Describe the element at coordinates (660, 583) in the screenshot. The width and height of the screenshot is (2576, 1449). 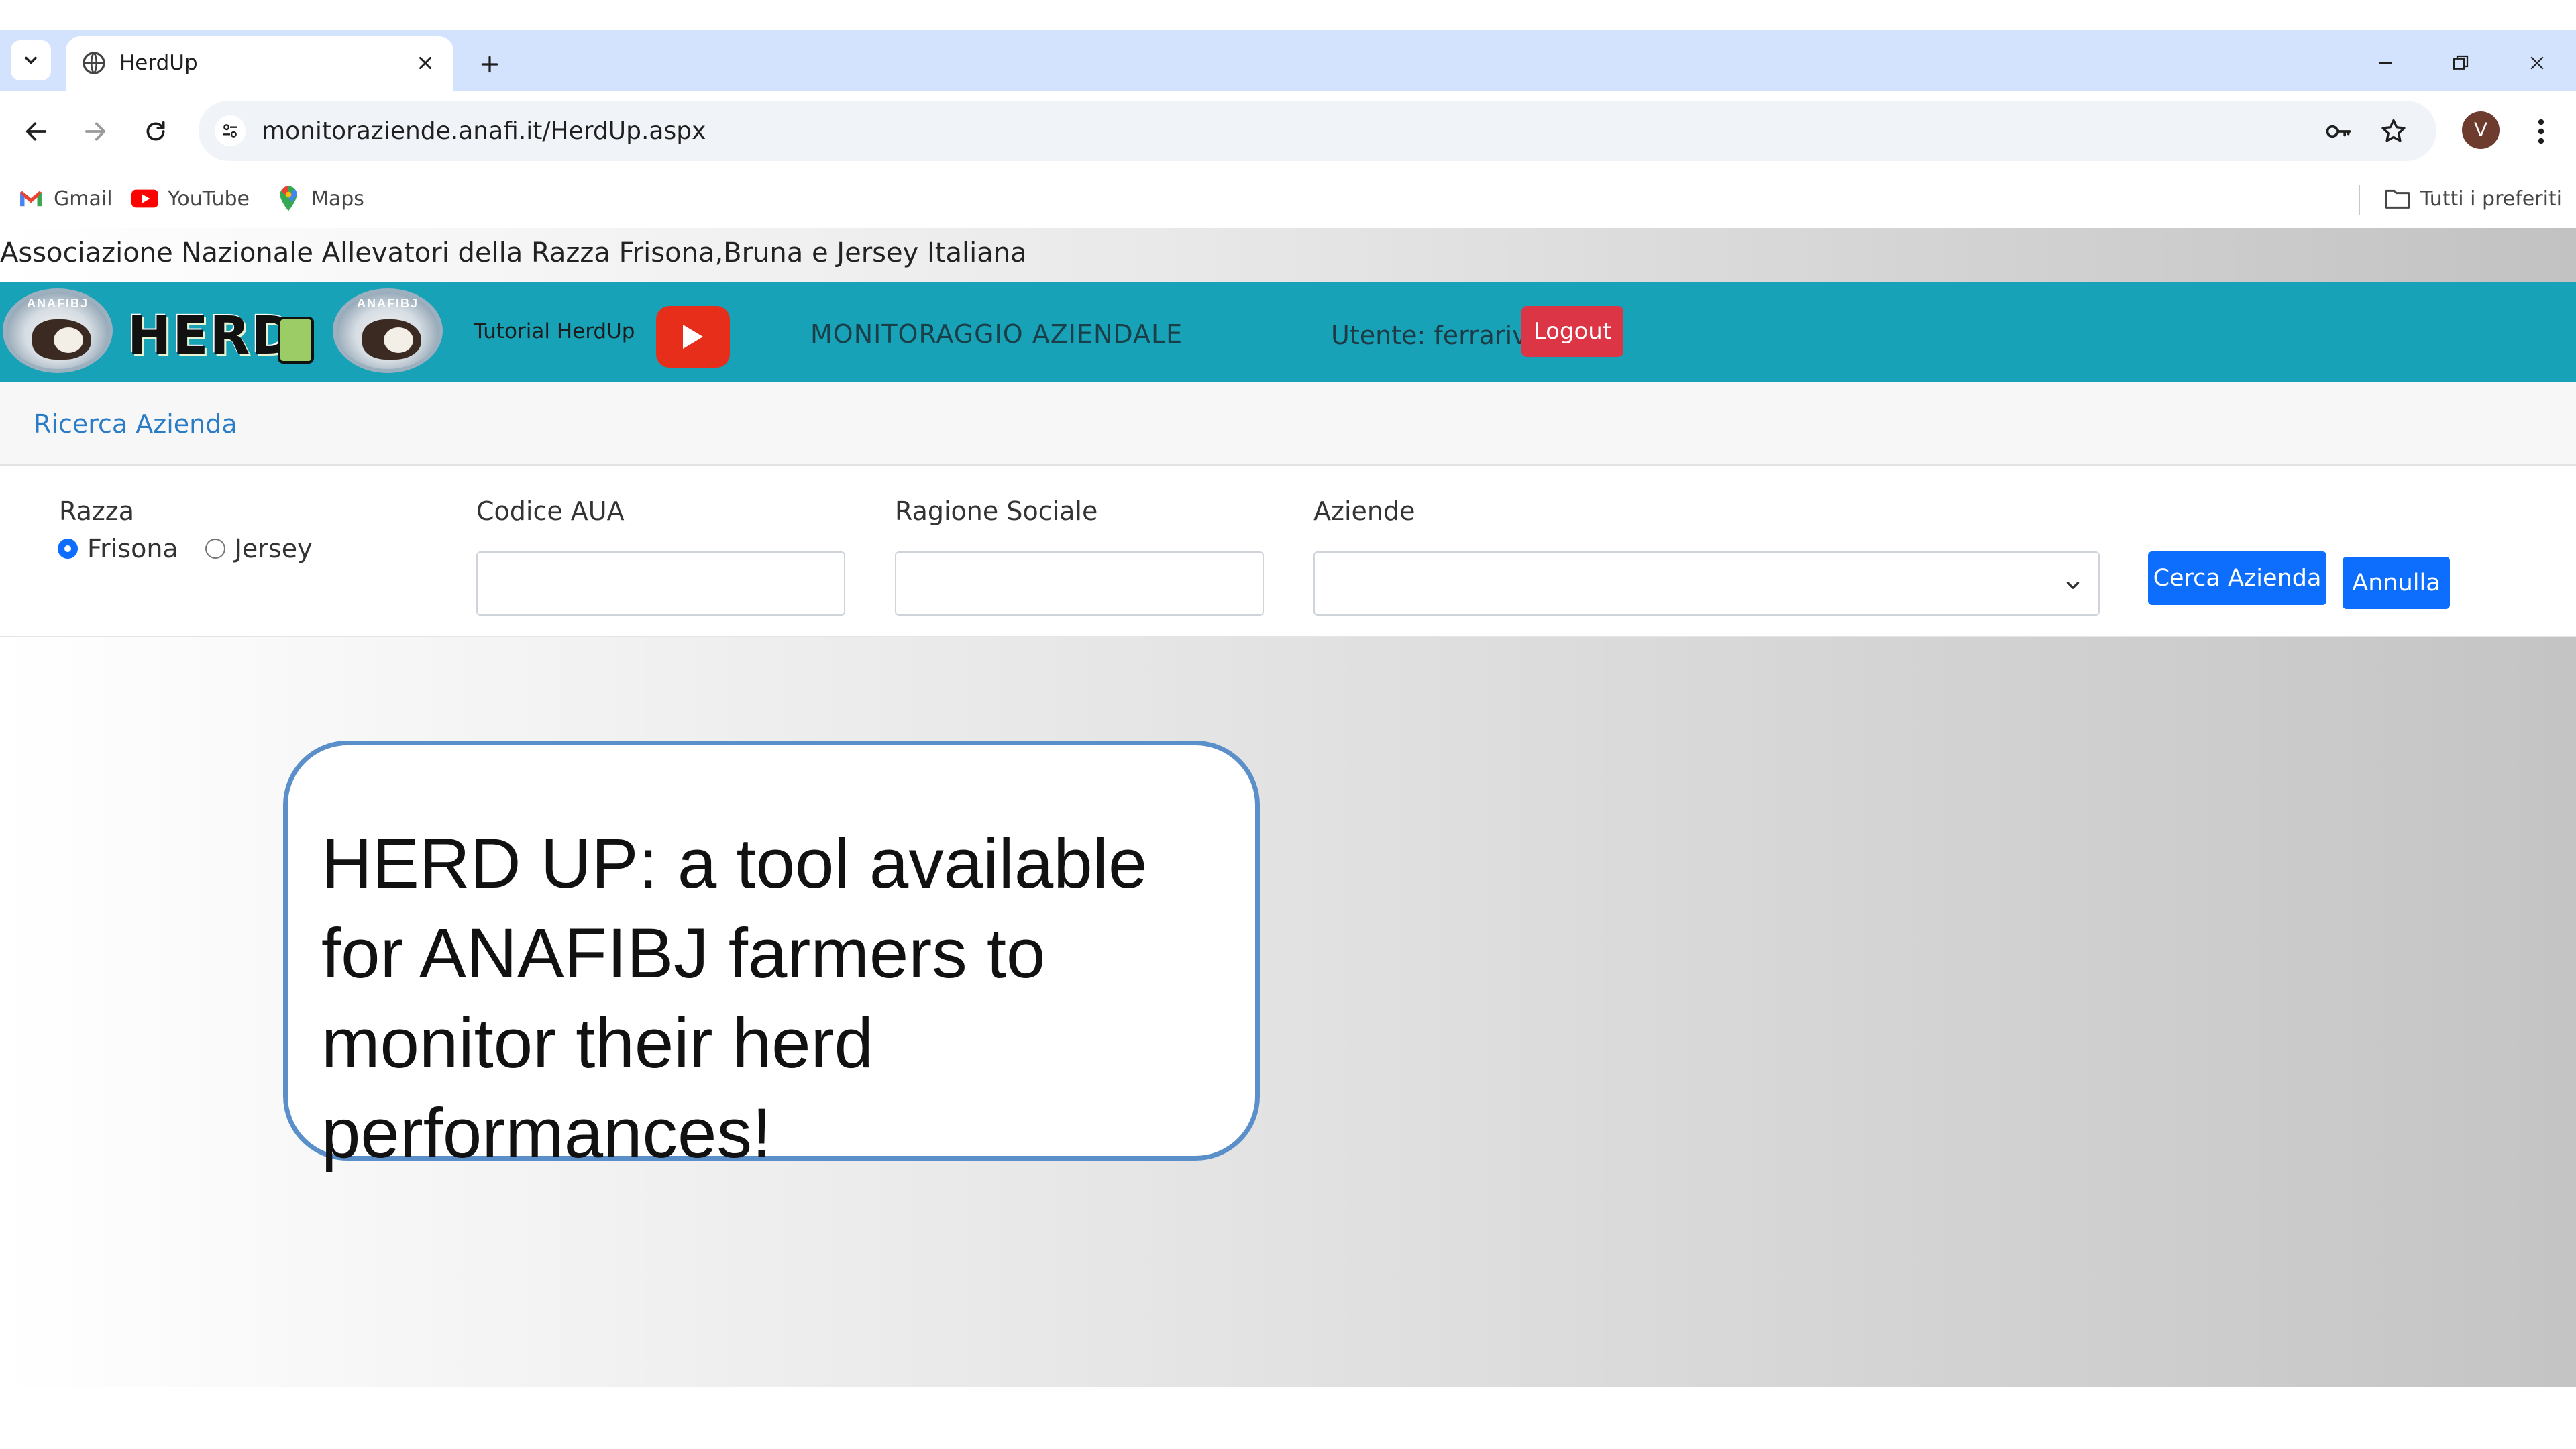
I see `aua-code-input` at that location.